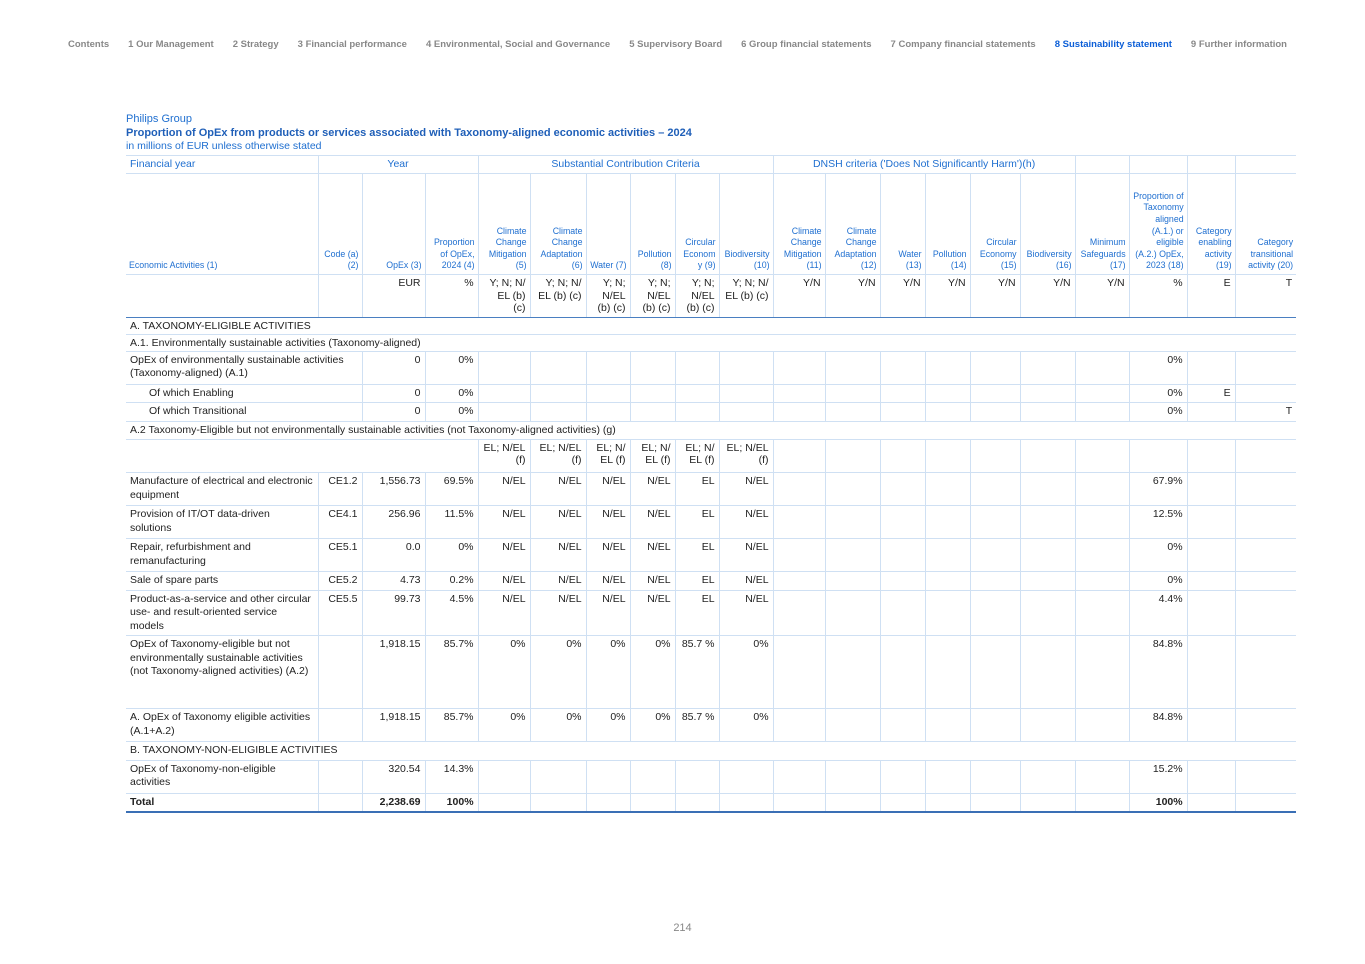 The height and width of the screenshot is (964, 1365). Describe the element at coordinates (1158, 777) in the screenshot. I see `prev-proportion: 15.2%` at that location.